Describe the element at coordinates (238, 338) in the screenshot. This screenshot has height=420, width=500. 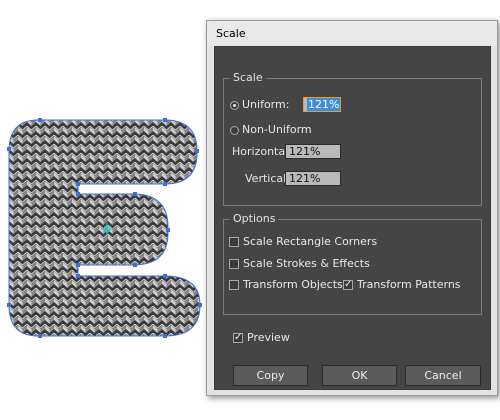
I see `preview-checkbox: ✓` at that location.